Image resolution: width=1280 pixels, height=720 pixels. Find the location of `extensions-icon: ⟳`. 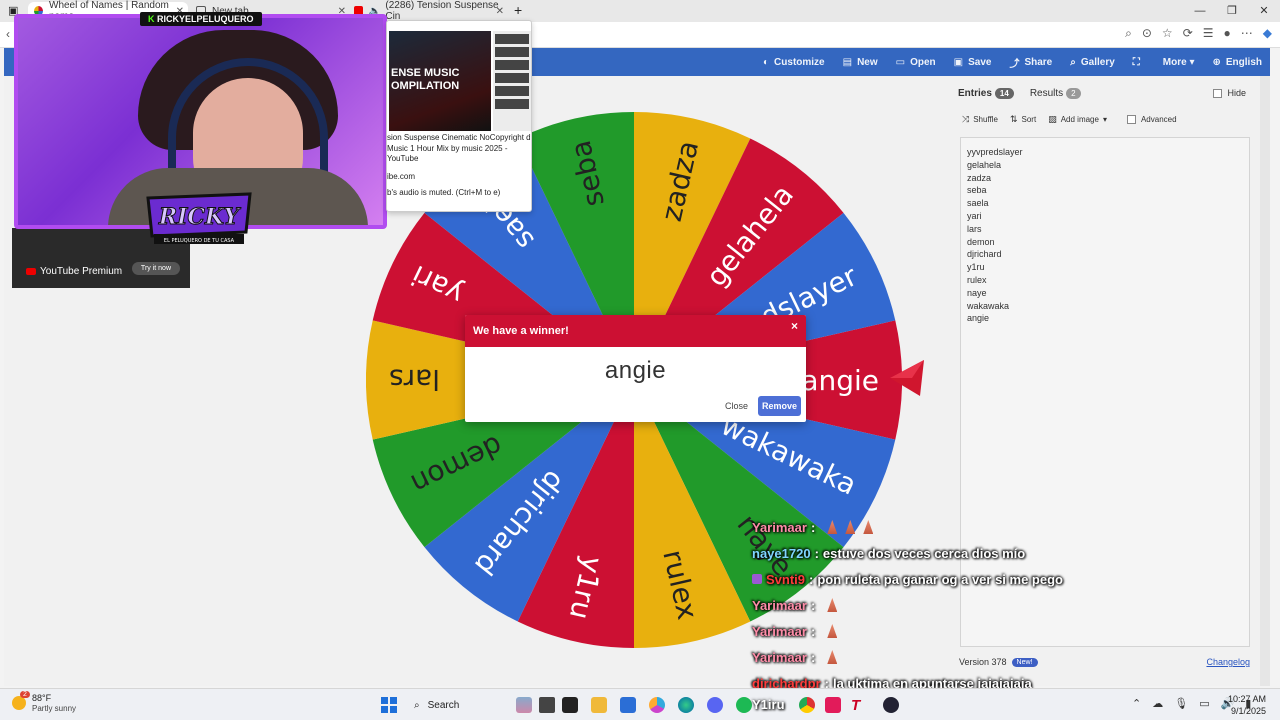

extensions-icon: ⟳ is located at coordinates (1188, 33).